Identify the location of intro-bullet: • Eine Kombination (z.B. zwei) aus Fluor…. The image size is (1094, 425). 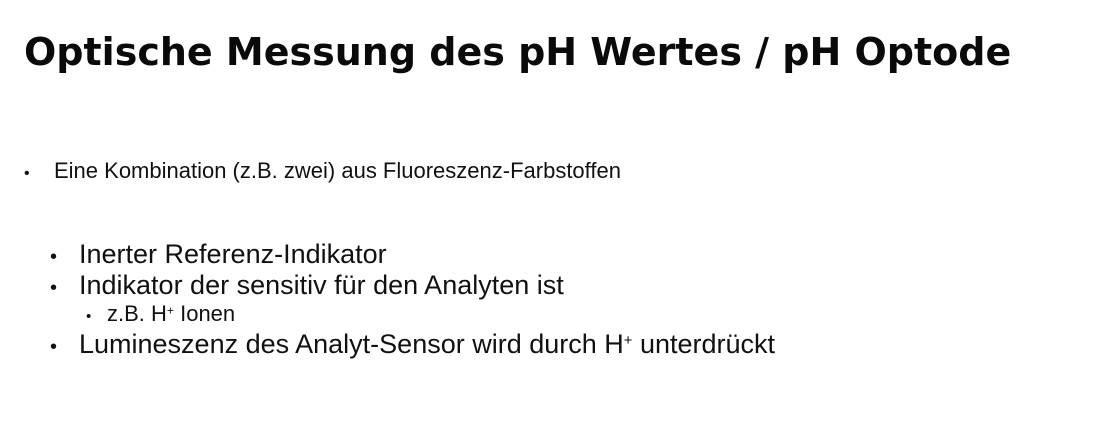
(322, 172).